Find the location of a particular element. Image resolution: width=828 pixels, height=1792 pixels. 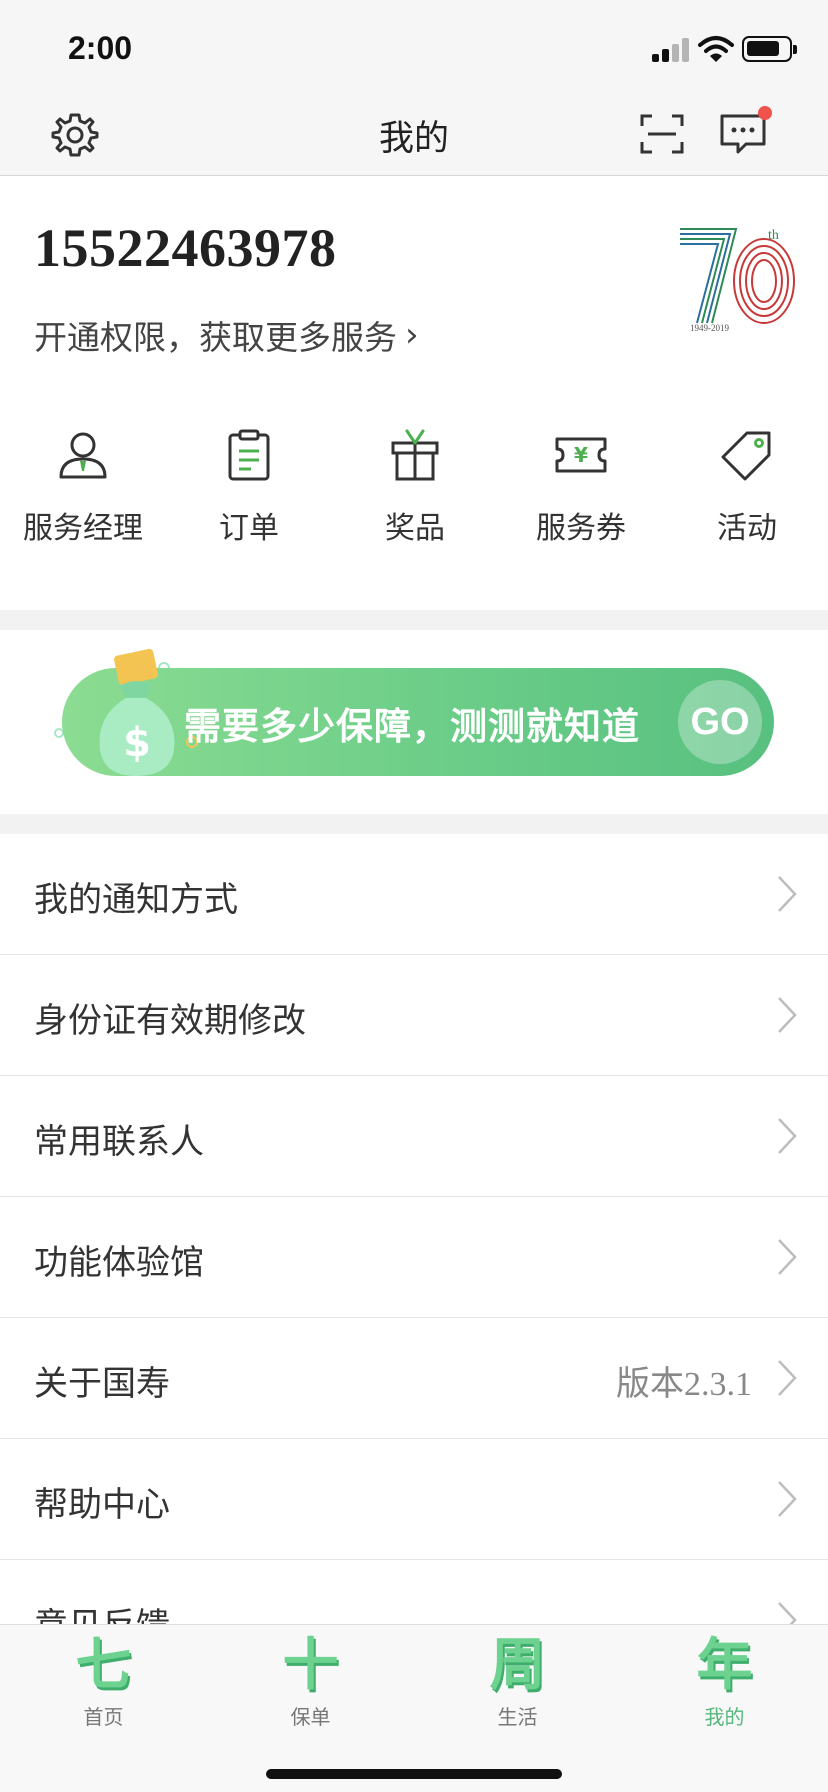

menu-item-label: 我的通知方式 is located at coordinates (136, 900).